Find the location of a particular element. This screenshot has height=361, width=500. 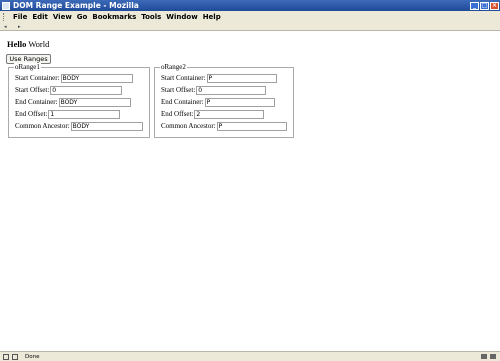

window-title: DOM Range Example - Mozilla is located at coordinates (76, 5).